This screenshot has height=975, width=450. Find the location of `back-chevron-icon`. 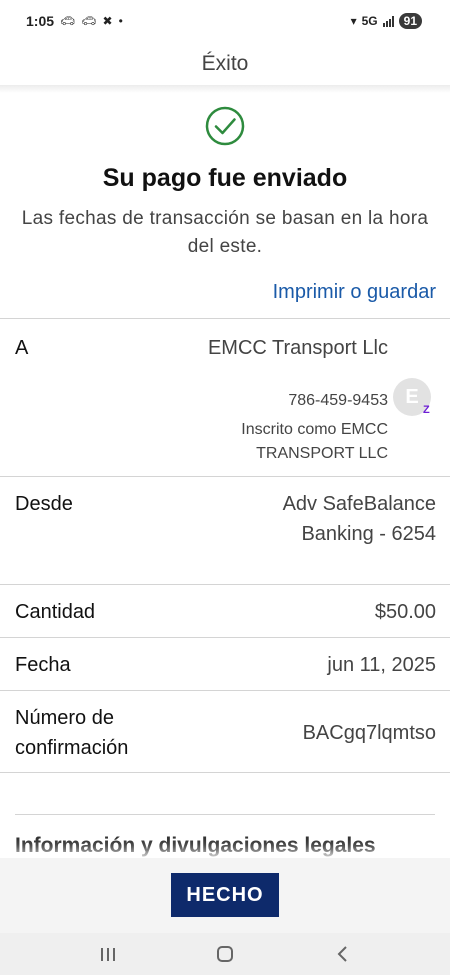

back-chevron-icon is located at coordinates (342, 954).